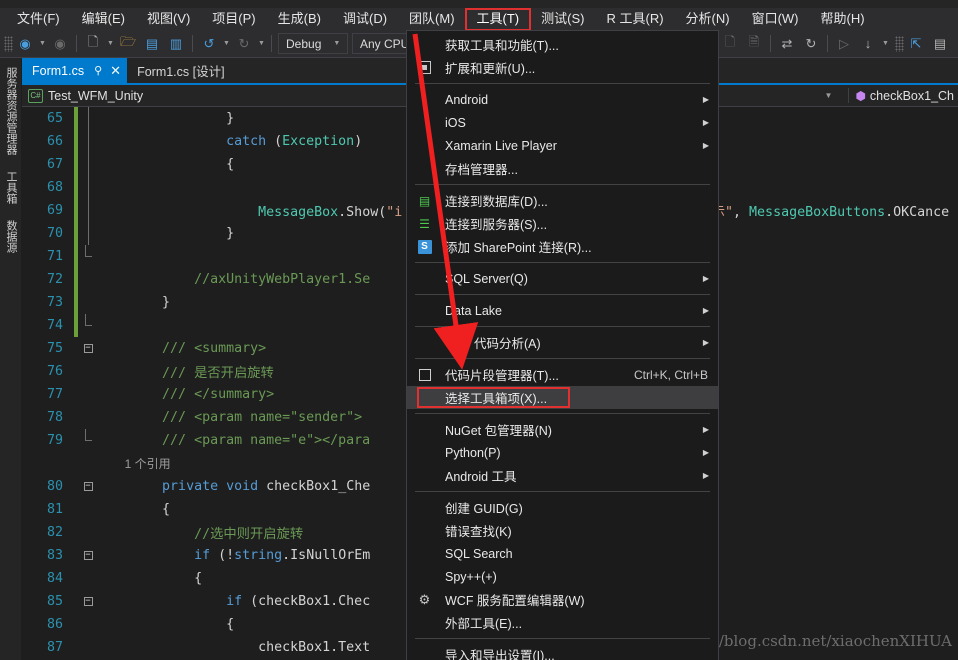  I want to click on menu-5: 调试(D), so click(365, 19).